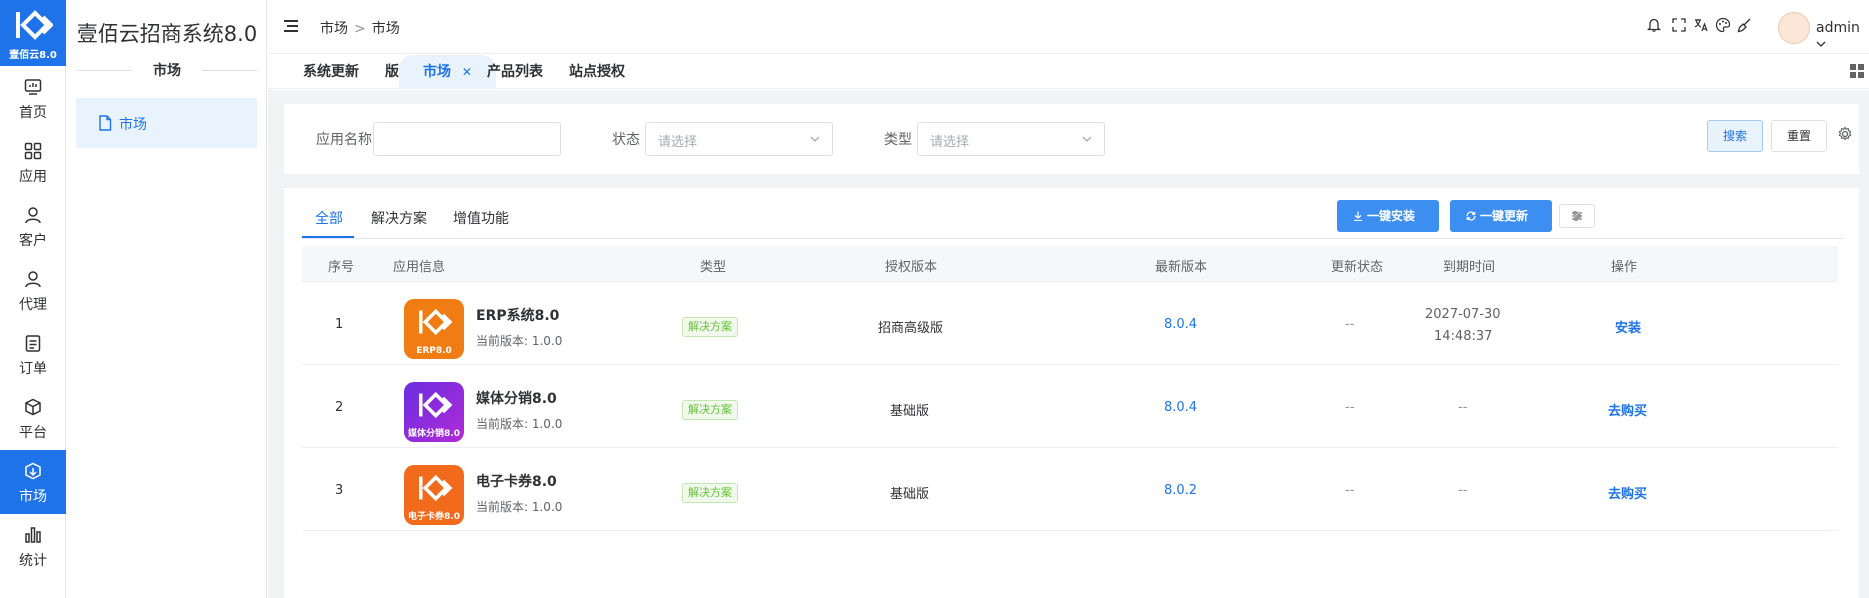  I want to click on rail-item-customers: 客户, so click(33, 226).